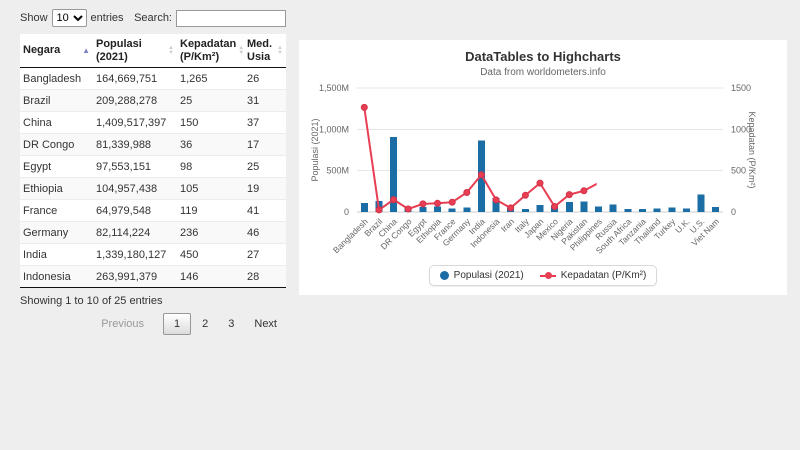  Describe the element at coordinates (599, 209) in the screenshot. I see `bar-Philippines` at that location.